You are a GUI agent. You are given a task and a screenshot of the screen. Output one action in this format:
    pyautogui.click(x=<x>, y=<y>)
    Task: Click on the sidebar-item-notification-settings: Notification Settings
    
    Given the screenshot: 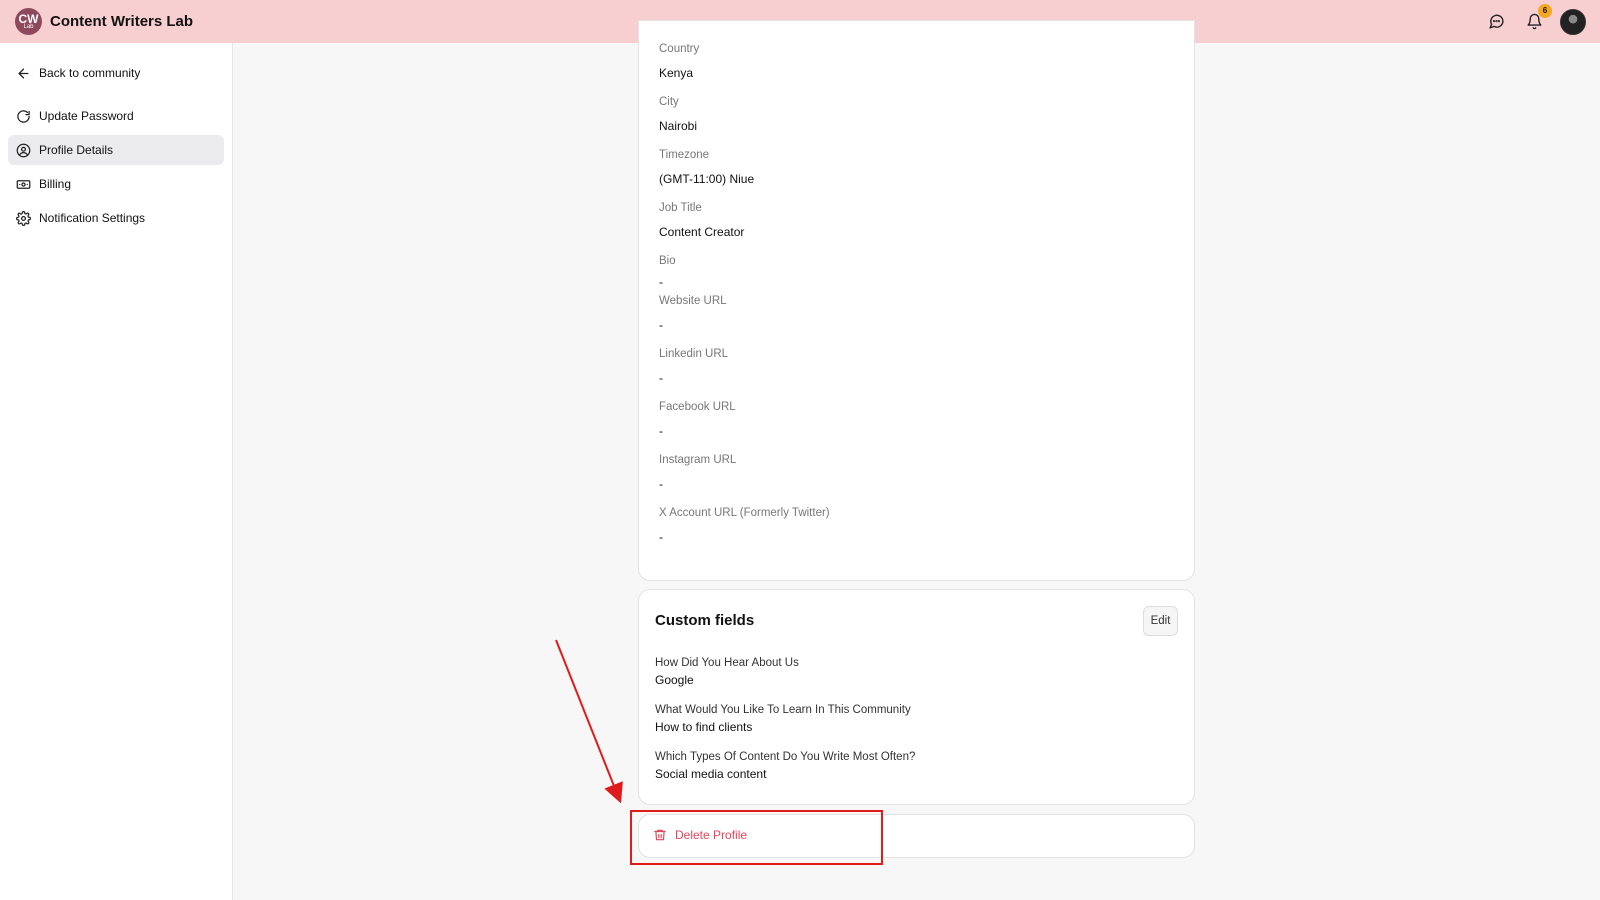 What is the action you would take?
    pyautogui.click(x=116, y=218)
    